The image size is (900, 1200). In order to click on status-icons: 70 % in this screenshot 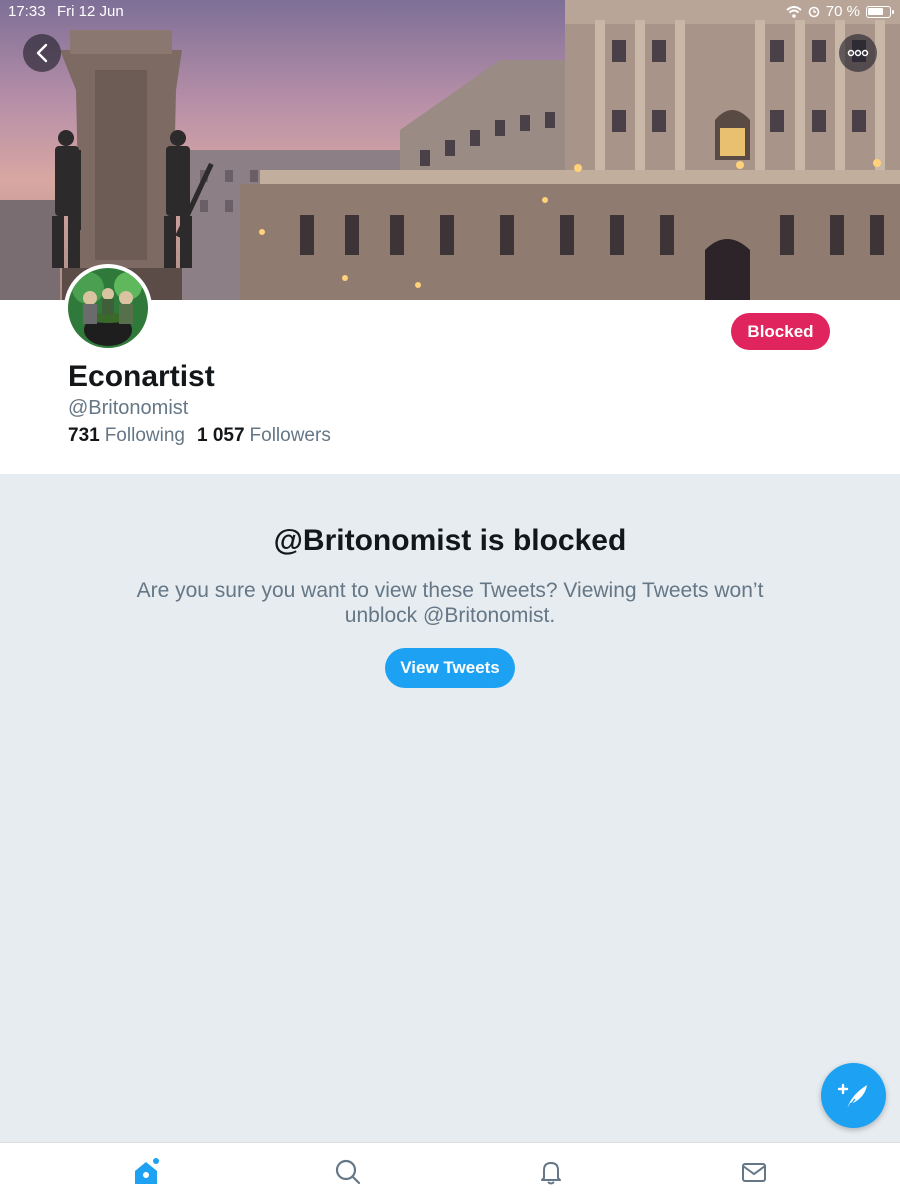, I will do `click(840, 11)`.